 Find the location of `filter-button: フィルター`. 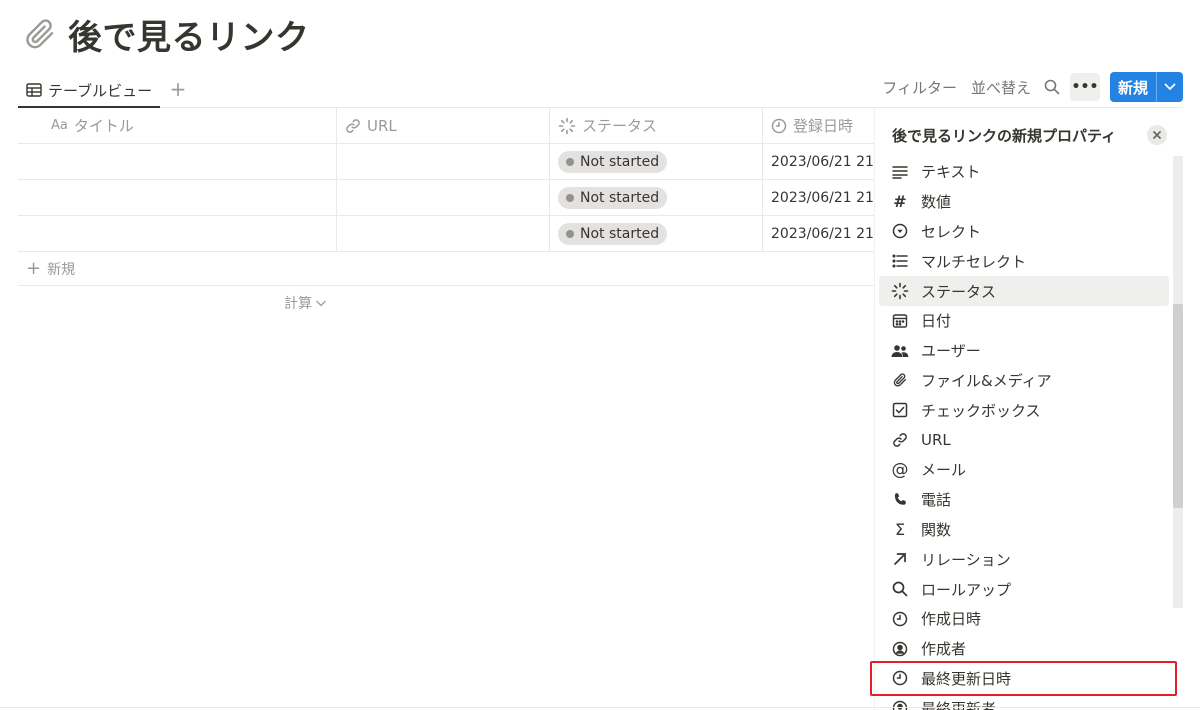

filter-button: フィルター is located at coordinates (919, 87).